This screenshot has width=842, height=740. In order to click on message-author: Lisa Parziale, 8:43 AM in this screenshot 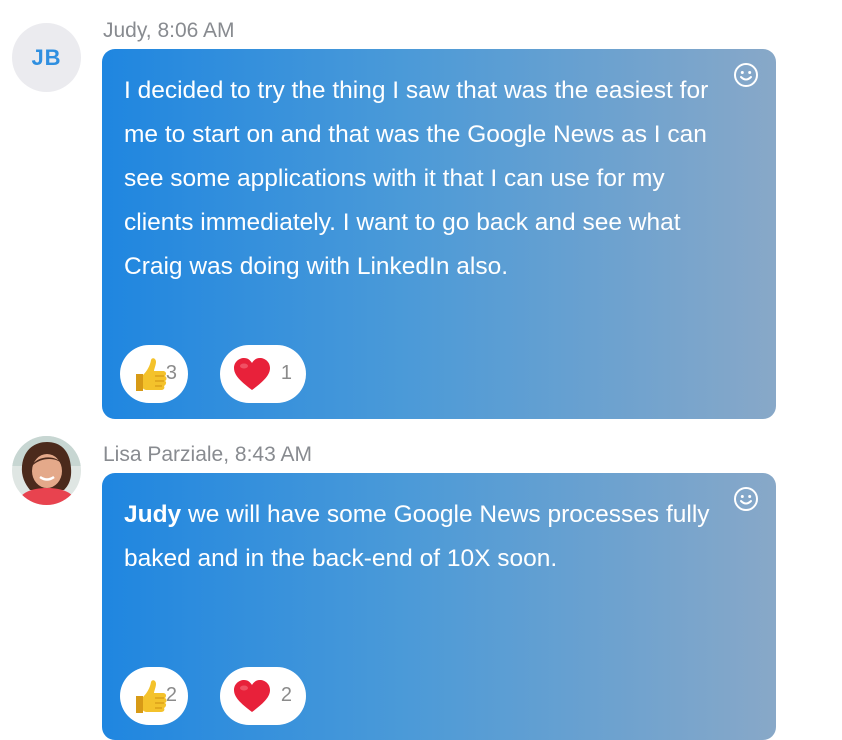, I will do `click(207, 454)`.